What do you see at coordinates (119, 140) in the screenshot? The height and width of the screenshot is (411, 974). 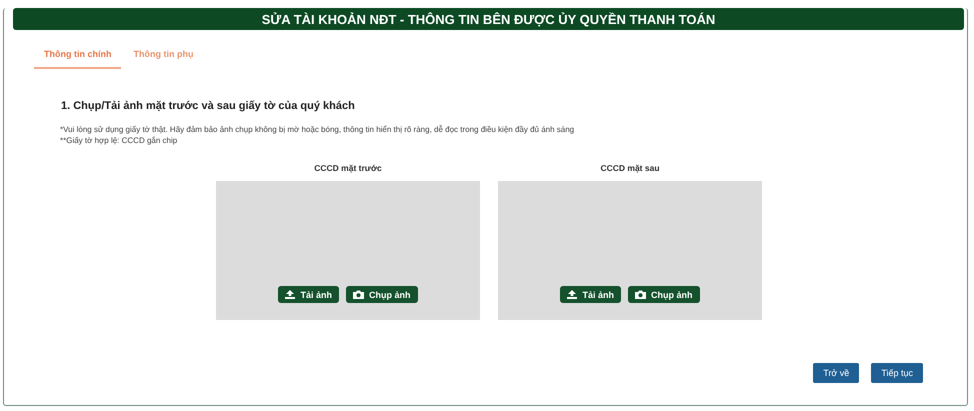 I see `note-text: **Giấy tờ hợp lệ: CCCD gắn chip` at bounding box center [119, 140].